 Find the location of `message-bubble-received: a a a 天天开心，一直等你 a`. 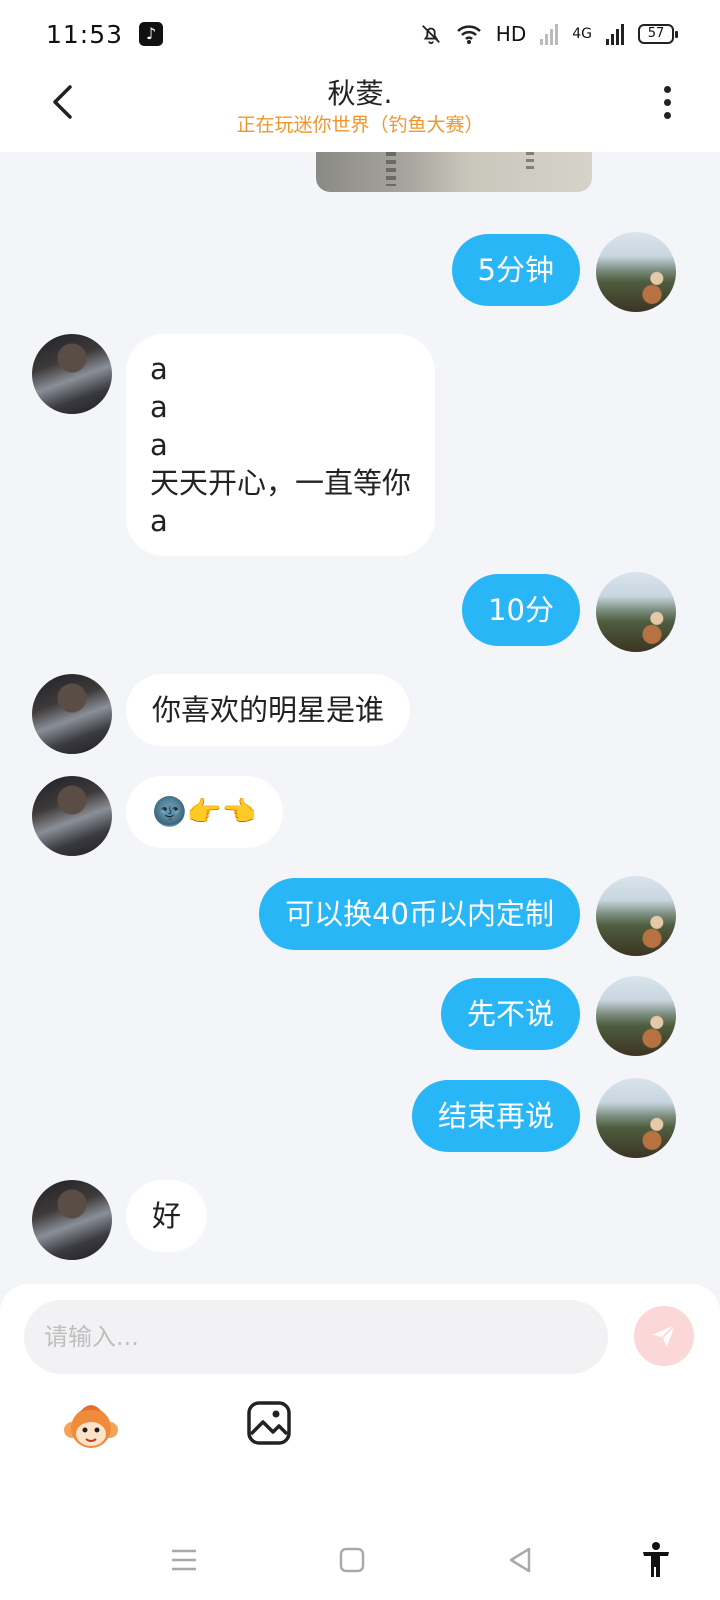

message-bubble-received: a a a 天天开心，一直等你 a is located at coordinates (281, 445).